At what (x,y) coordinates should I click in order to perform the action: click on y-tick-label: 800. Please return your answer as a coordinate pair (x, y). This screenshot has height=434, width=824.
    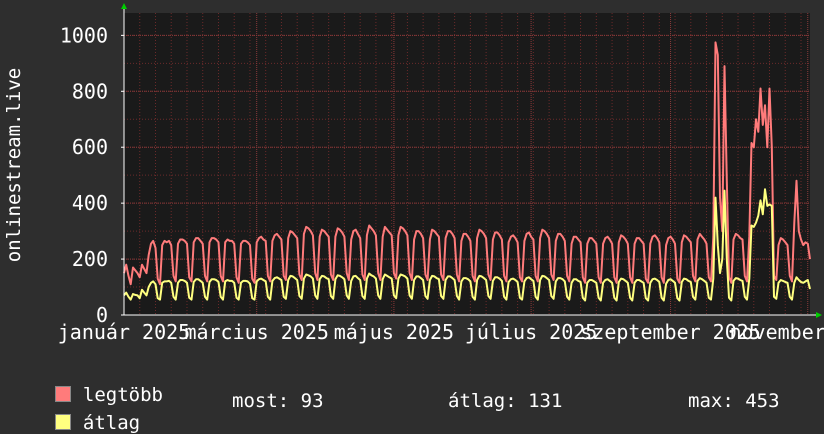
    Looking at the image, I should click on (90, 91).